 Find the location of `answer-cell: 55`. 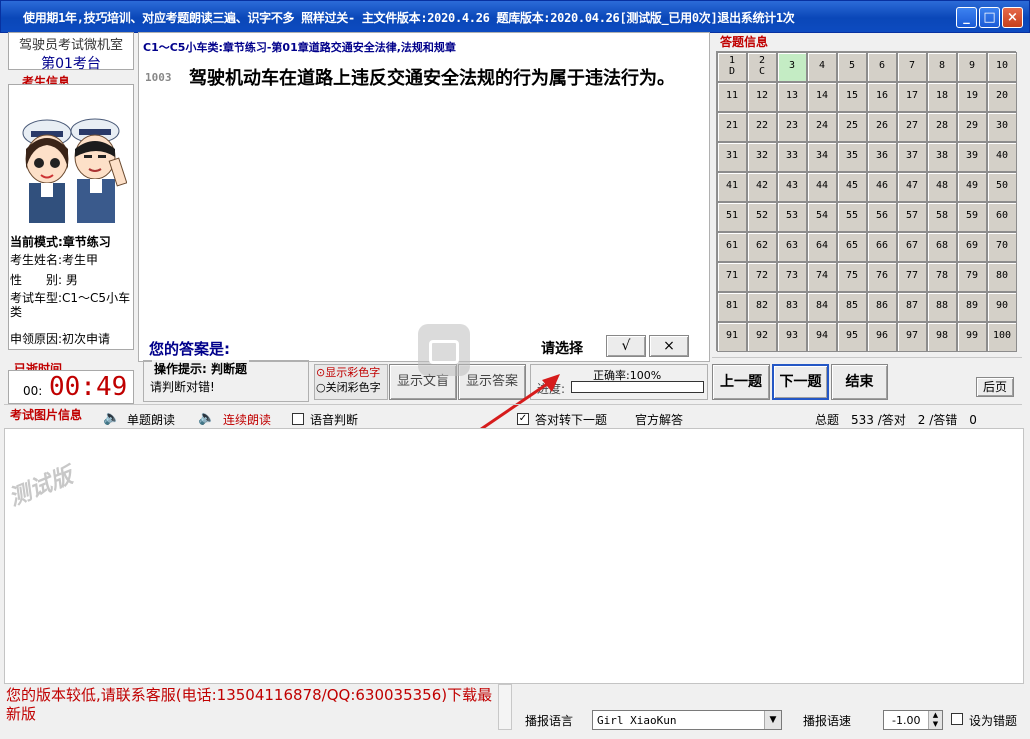

answer-cell: 55 is located at coordinates (852, 217).